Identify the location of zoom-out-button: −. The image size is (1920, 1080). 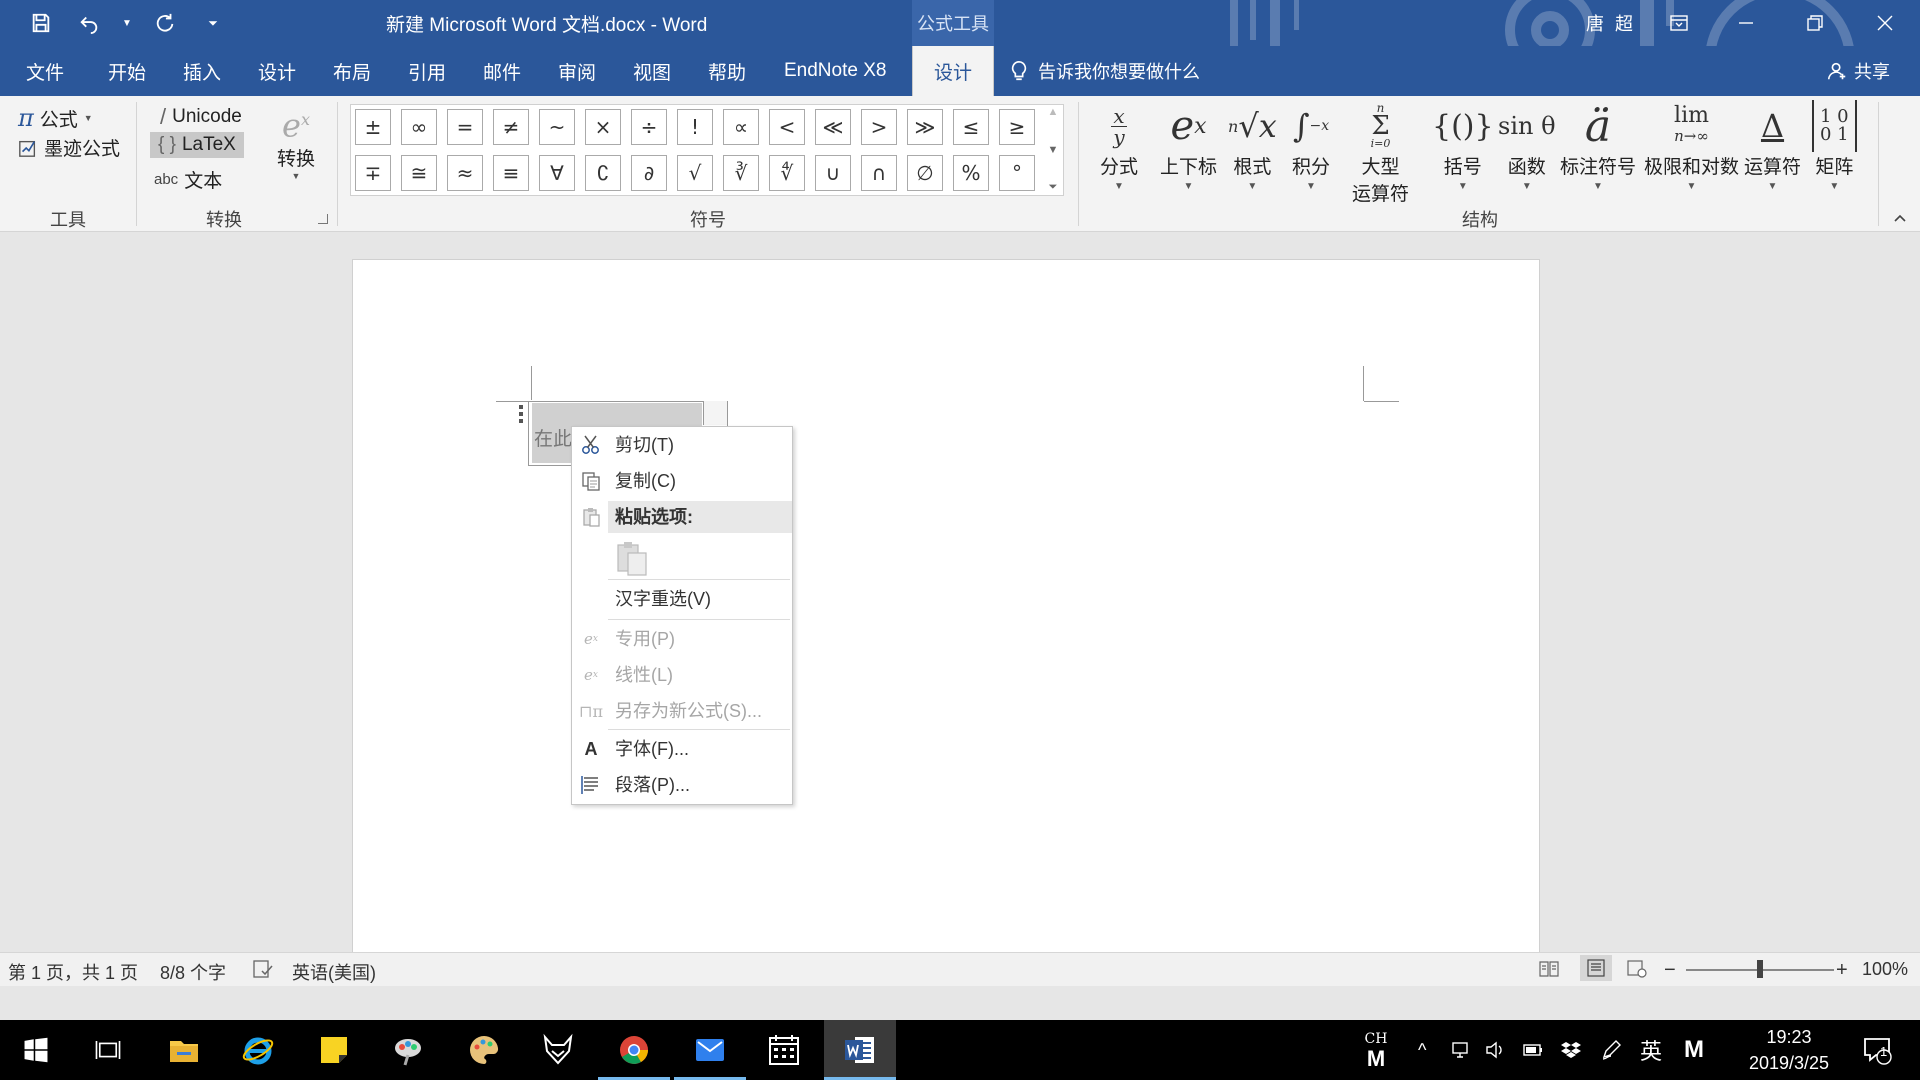
(1670, 970).